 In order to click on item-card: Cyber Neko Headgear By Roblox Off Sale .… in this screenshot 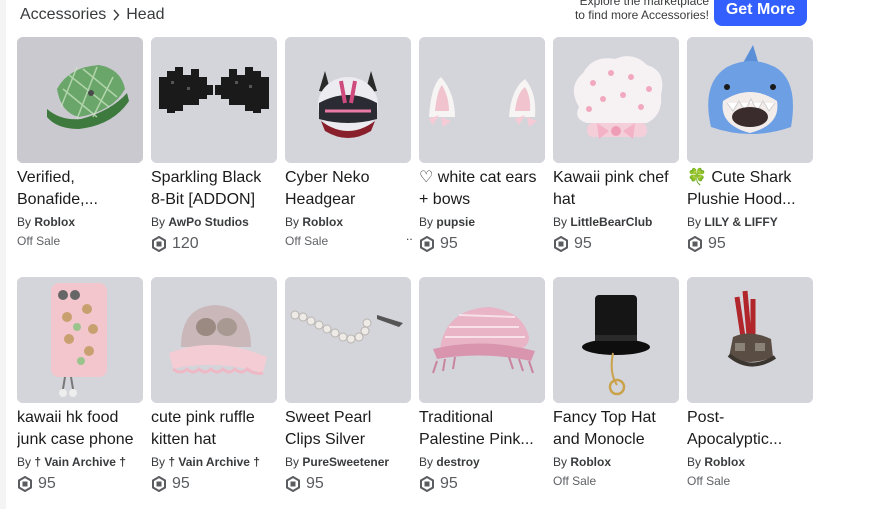, I will do `click(349, 157)`.